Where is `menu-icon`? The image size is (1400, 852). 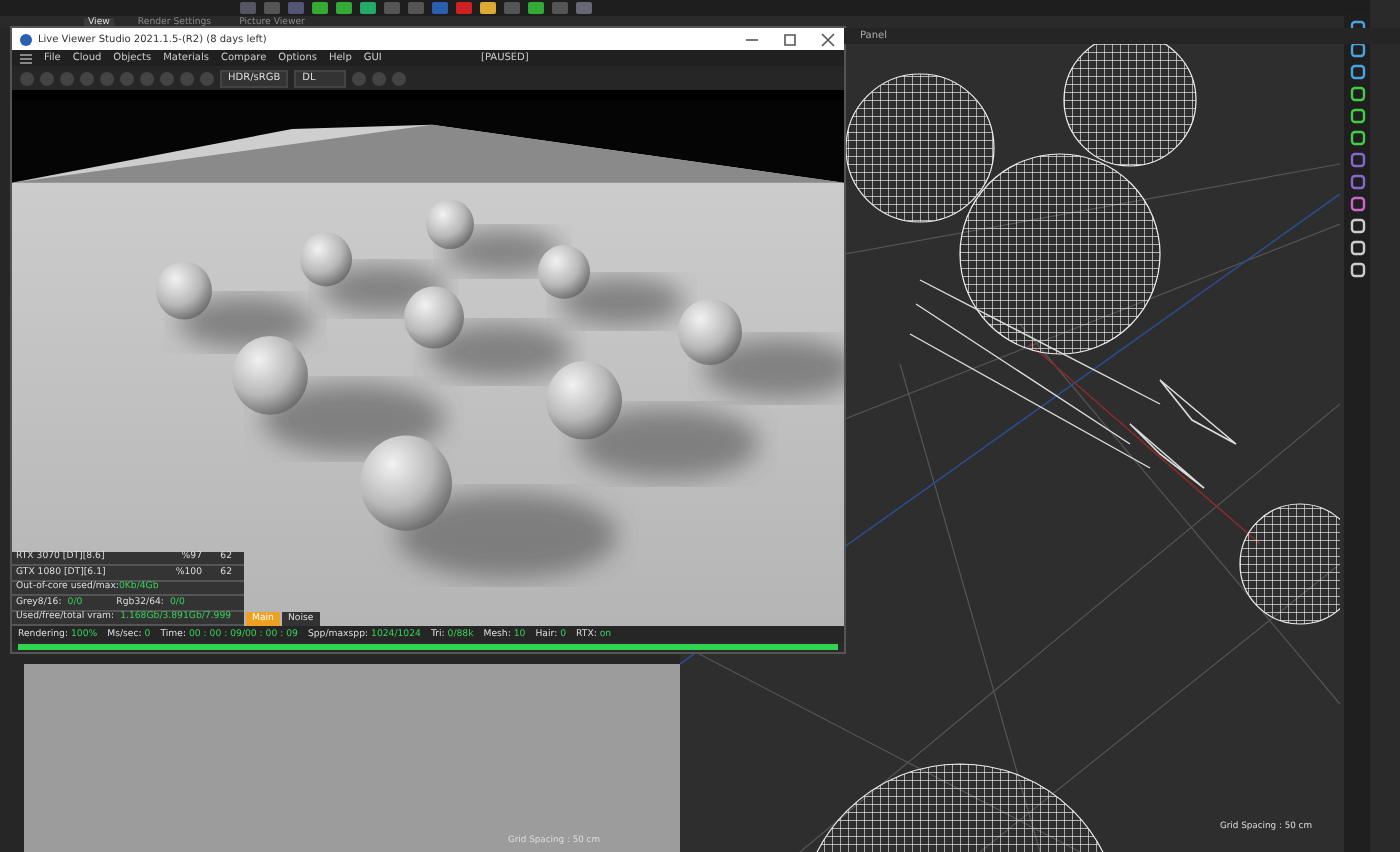 menu-icon is located at coordinates (26, 58).